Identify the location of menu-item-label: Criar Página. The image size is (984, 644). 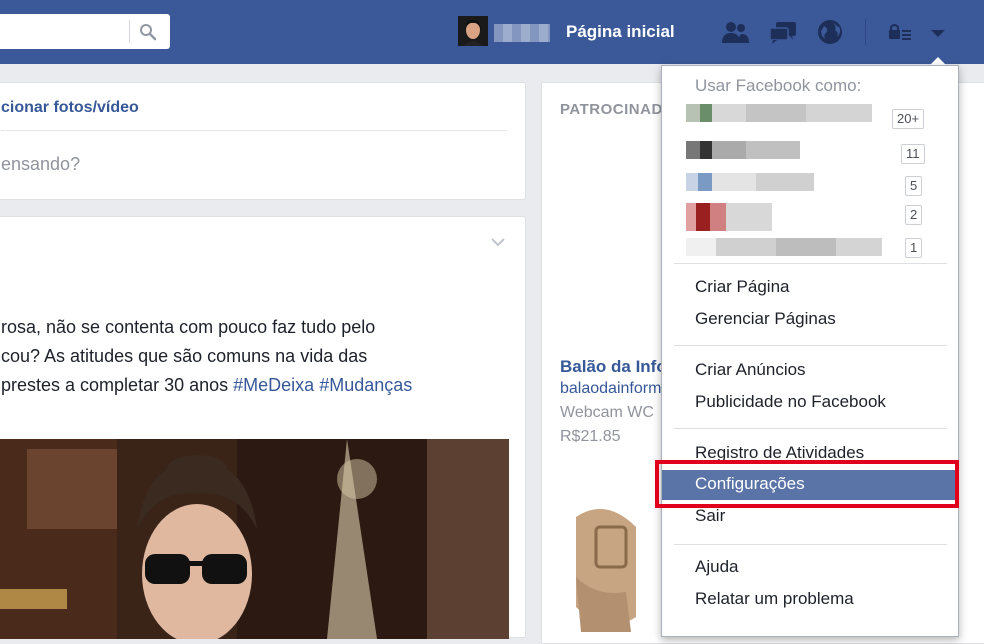
(742, 286).